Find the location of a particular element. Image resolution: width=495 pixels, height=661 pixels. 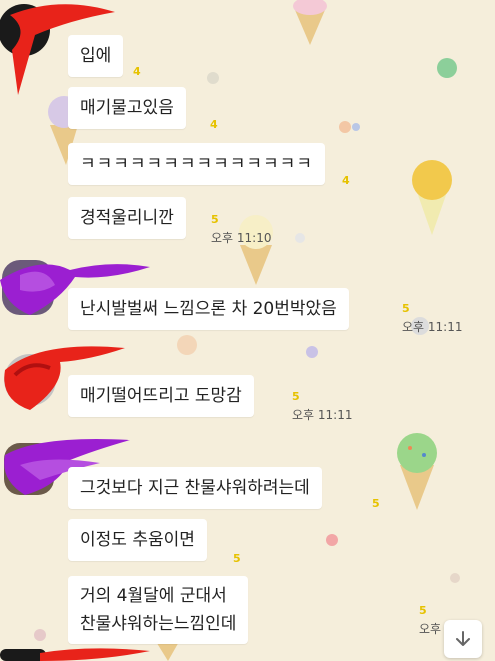

message-bubble: 그것보다 지근 찬물샤워하려는데 is located at coordinates (195, 488).